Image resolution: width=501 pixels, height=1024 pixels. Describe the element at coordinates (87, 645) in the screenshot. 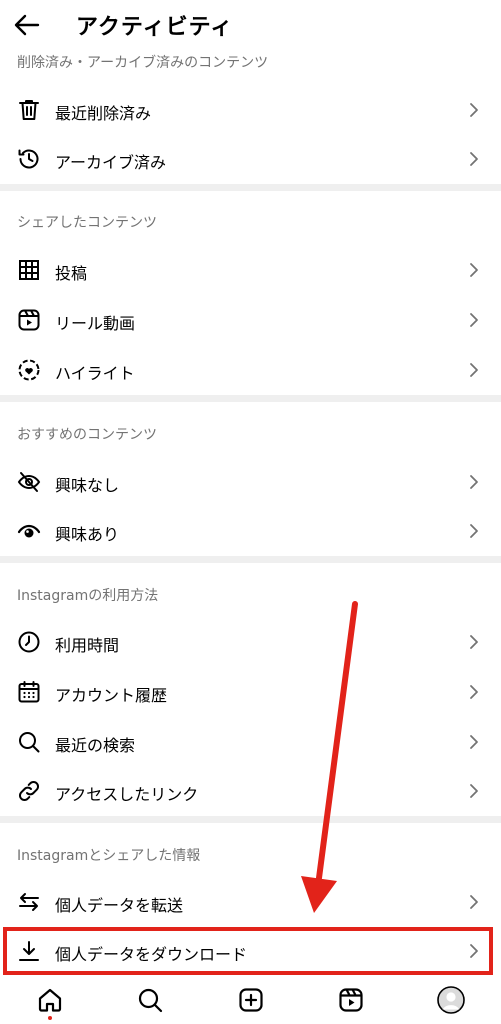

I see `menu-item-label: 利用時間` at that location.